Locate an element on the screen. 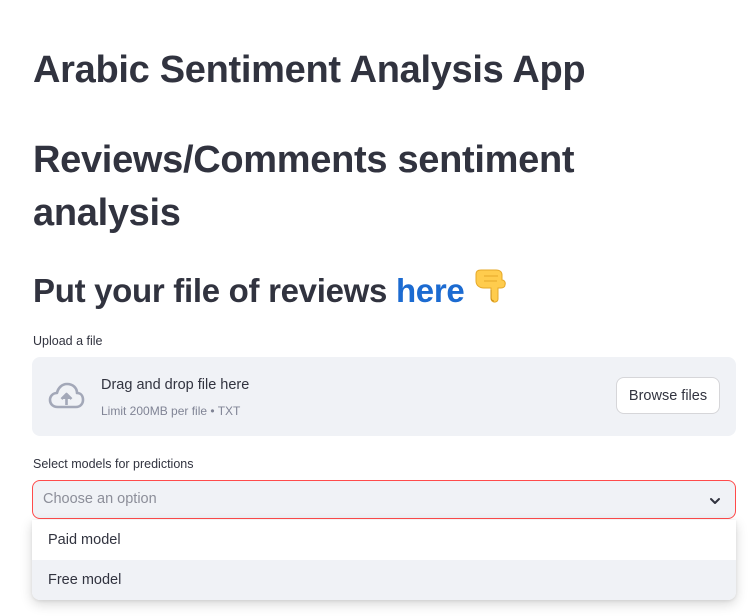 This screenshot has width=748, height=616. chevron-down-icon is located at coordinates (715, 500).